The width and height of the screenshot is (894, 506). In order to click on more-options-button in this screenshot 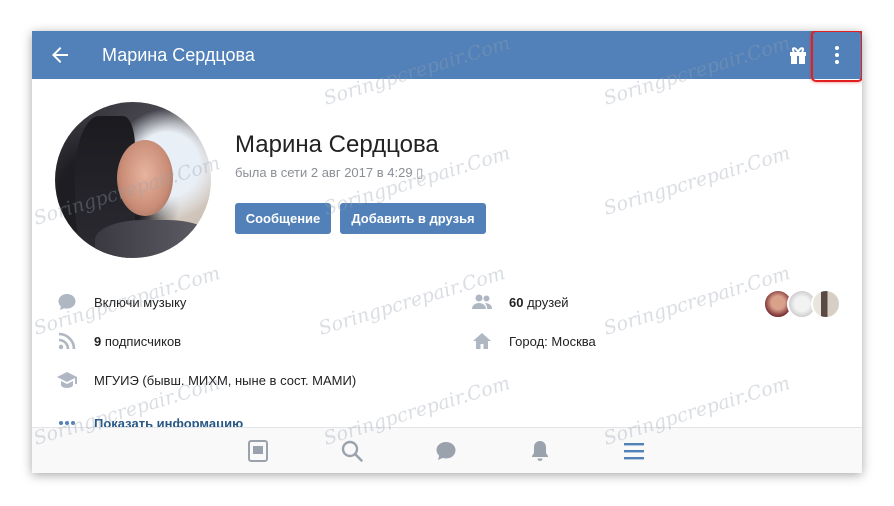, I will do `click(836, 56)`.